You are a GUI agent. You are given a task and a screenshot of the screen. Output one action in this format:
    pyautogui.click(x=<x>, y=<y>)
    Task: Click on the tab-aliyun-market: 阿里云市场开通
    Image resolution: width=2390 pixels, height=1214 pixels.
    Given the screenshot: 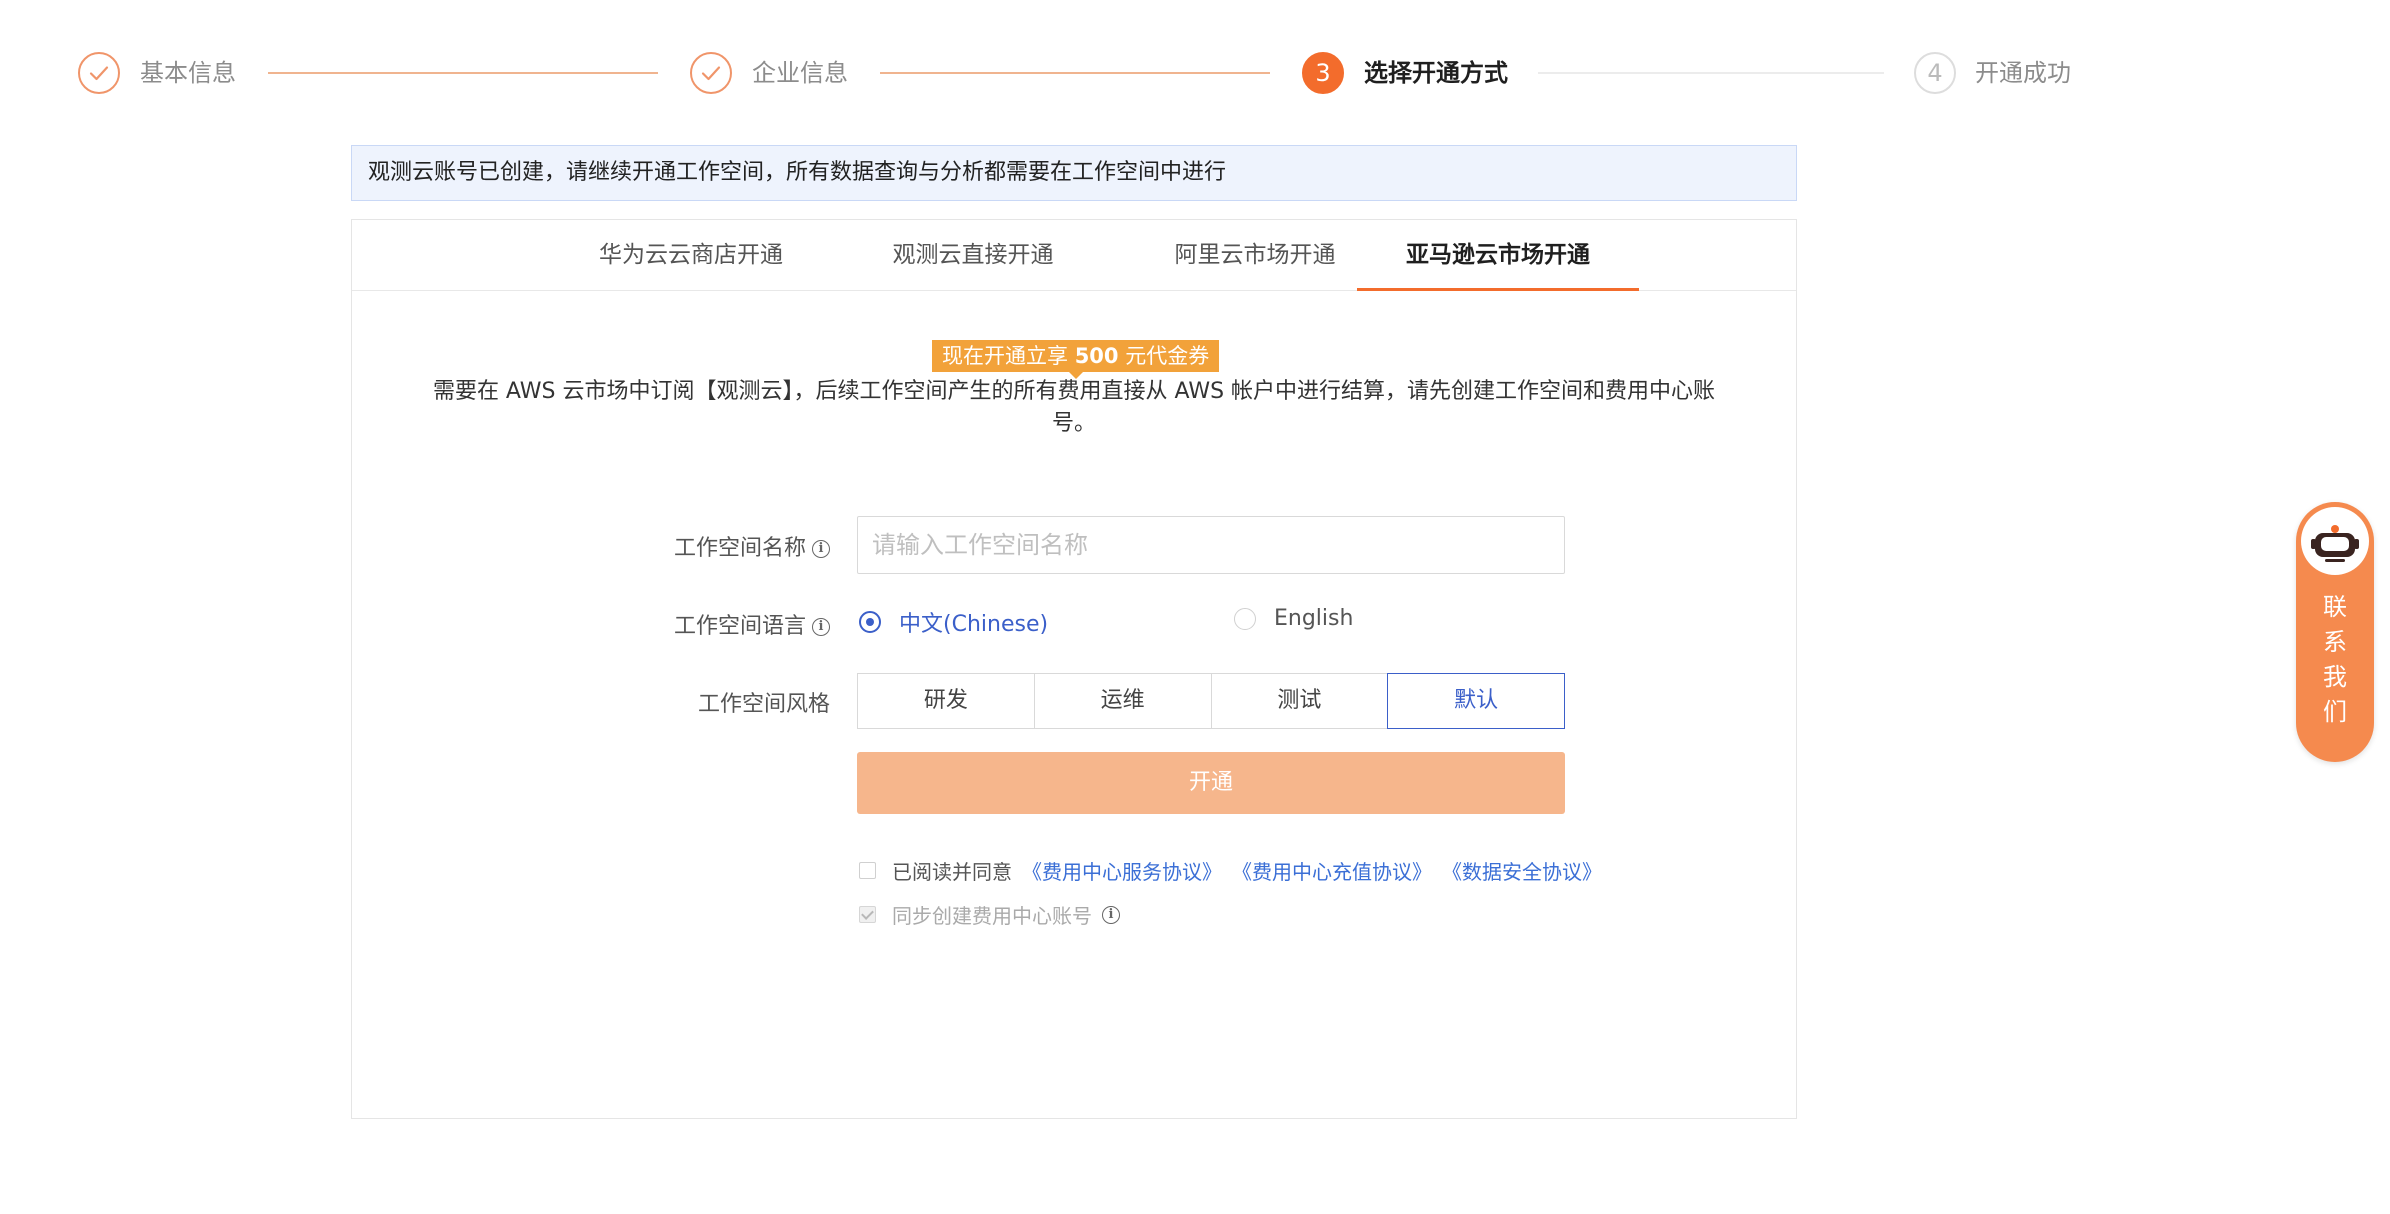 What is the action you would take?
    pyautogui.click(x=1255, y=255)
    